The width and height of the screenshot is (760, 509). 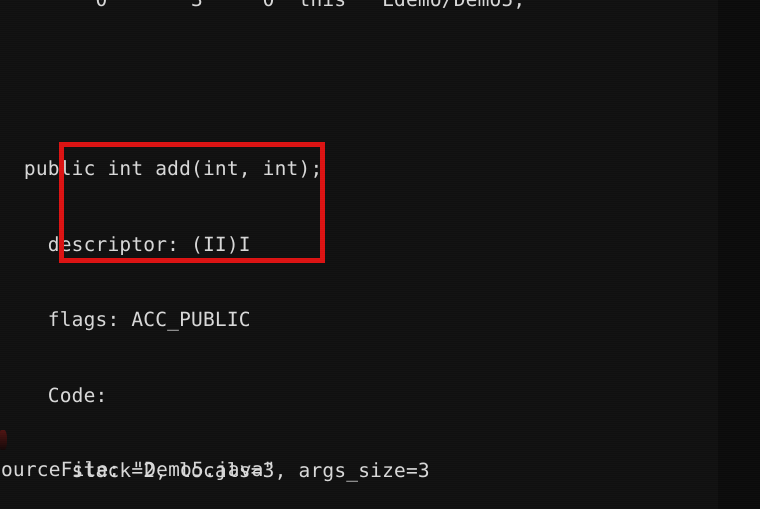 I want to click on console-line-clipped-top: 0 3 0 this Ldemo/Demo5;, so click(x=380, y=6).